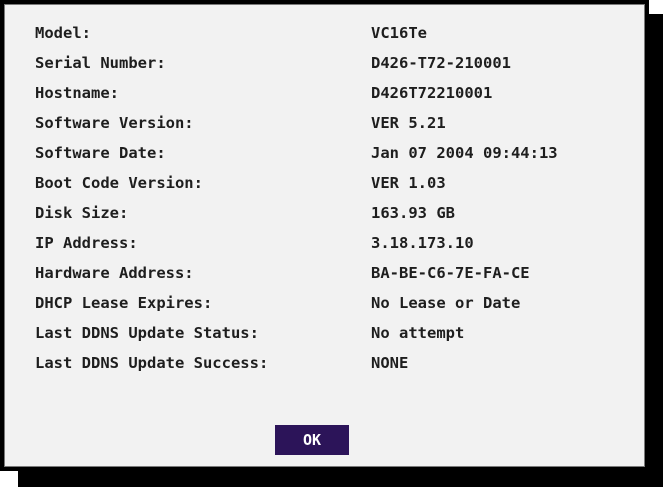 This screenshot has height=487, width=663. What do you see at coordinates (340, 188) in the screenshot?
I see `info-row-boot-code-version: Boot Code Version: VER 1.03` at bounding box center [340, 188].